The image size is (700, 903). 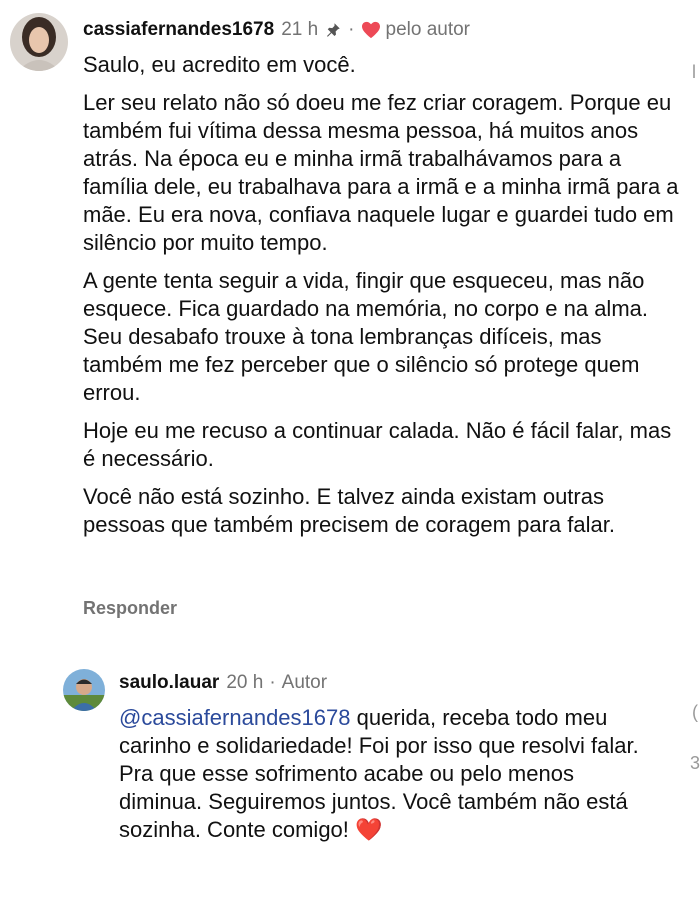 I want to click on heart-icon, so click(x=371, y=30).